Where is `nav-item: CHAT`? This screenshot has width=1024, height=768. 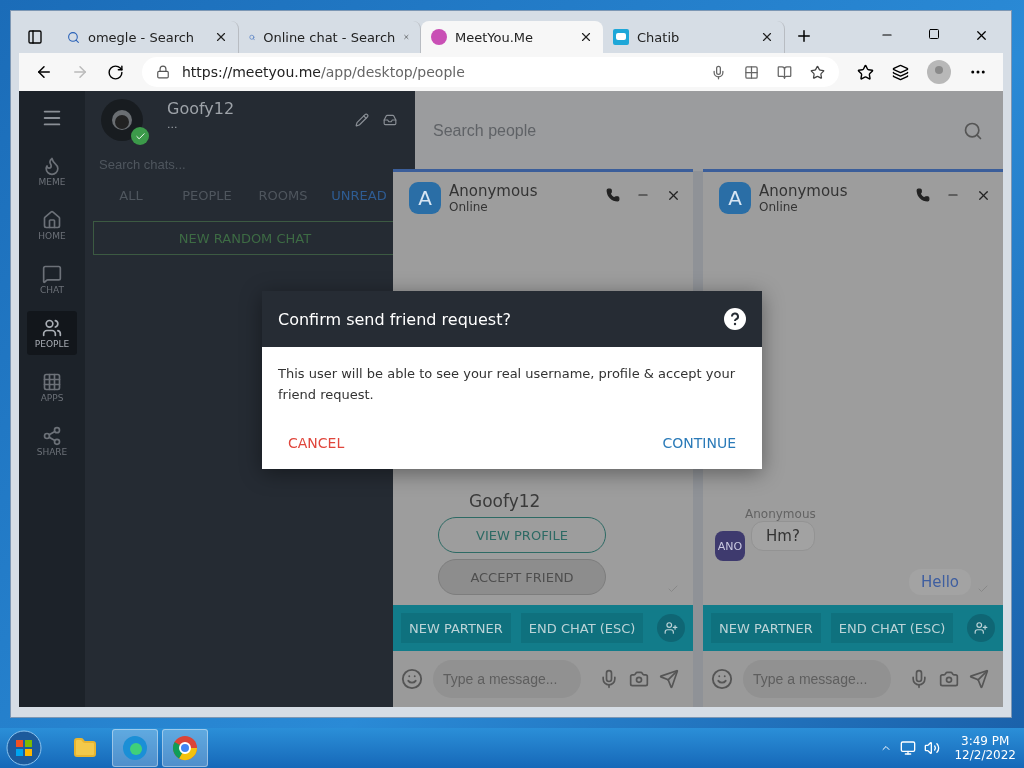 nav-item: CHAT is located at coordinates (52, 279).